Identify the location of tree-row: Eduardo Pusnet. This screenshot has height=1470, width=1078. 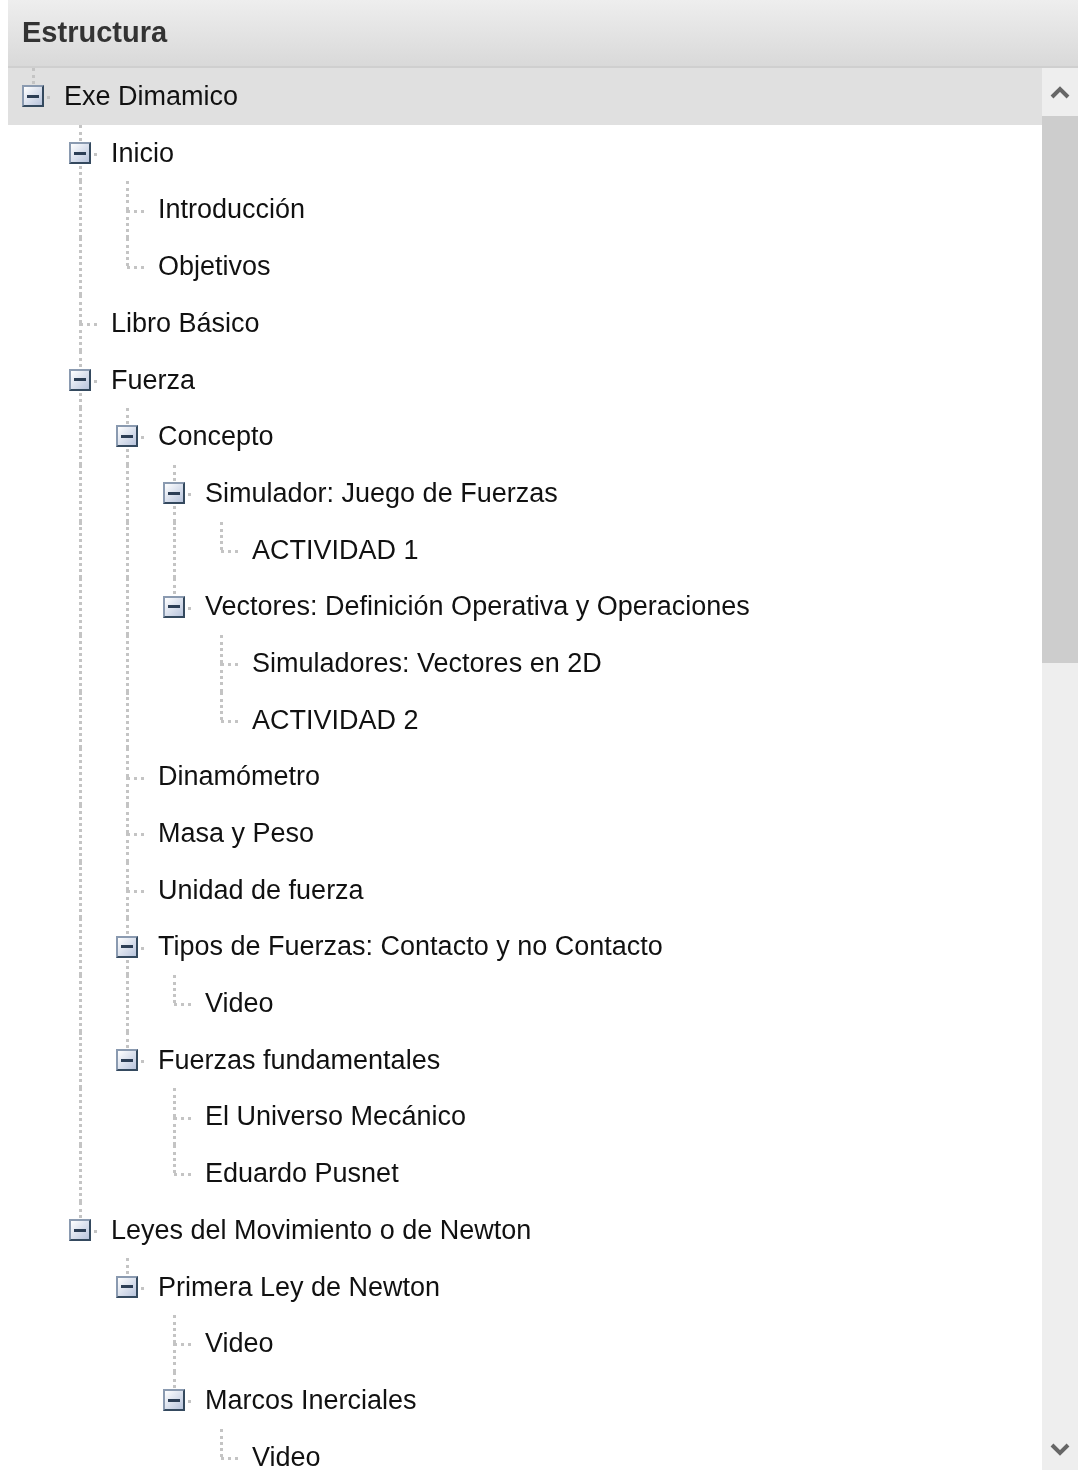
(525, 1173).